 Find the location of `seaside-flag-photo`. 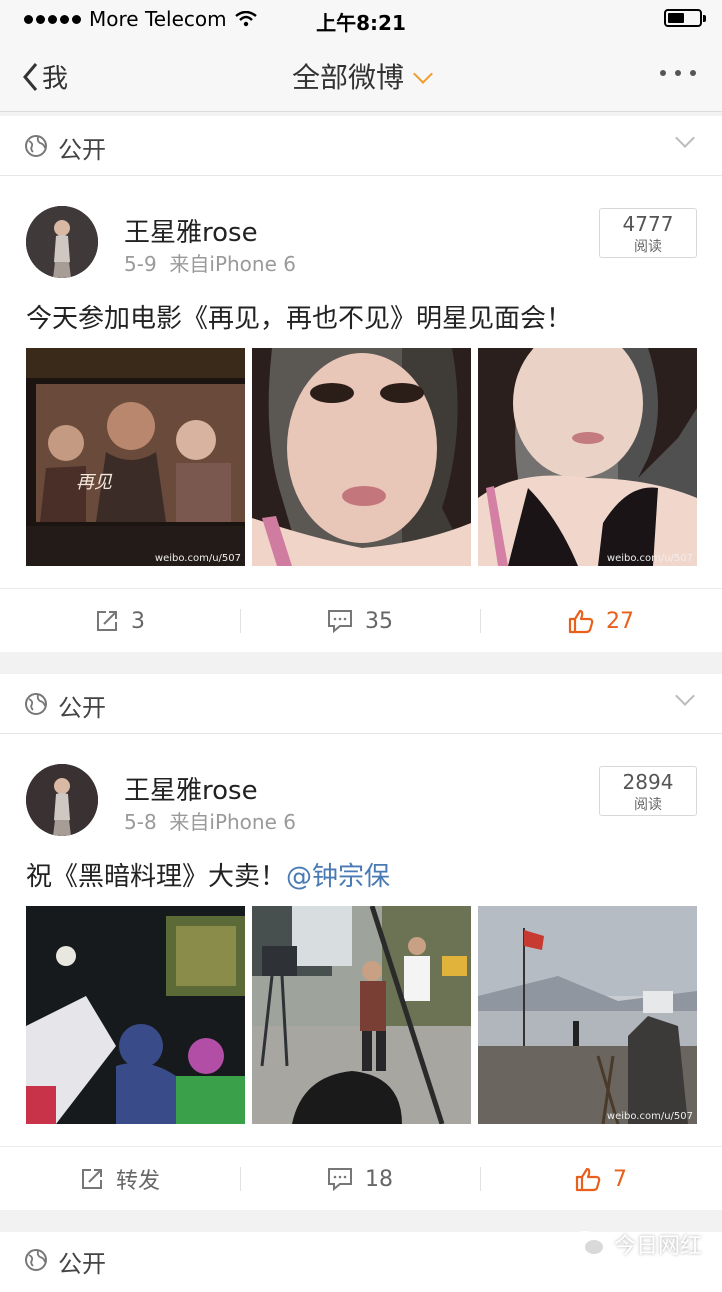

seaside-flag-photo is located at coordinates (587, 1015).